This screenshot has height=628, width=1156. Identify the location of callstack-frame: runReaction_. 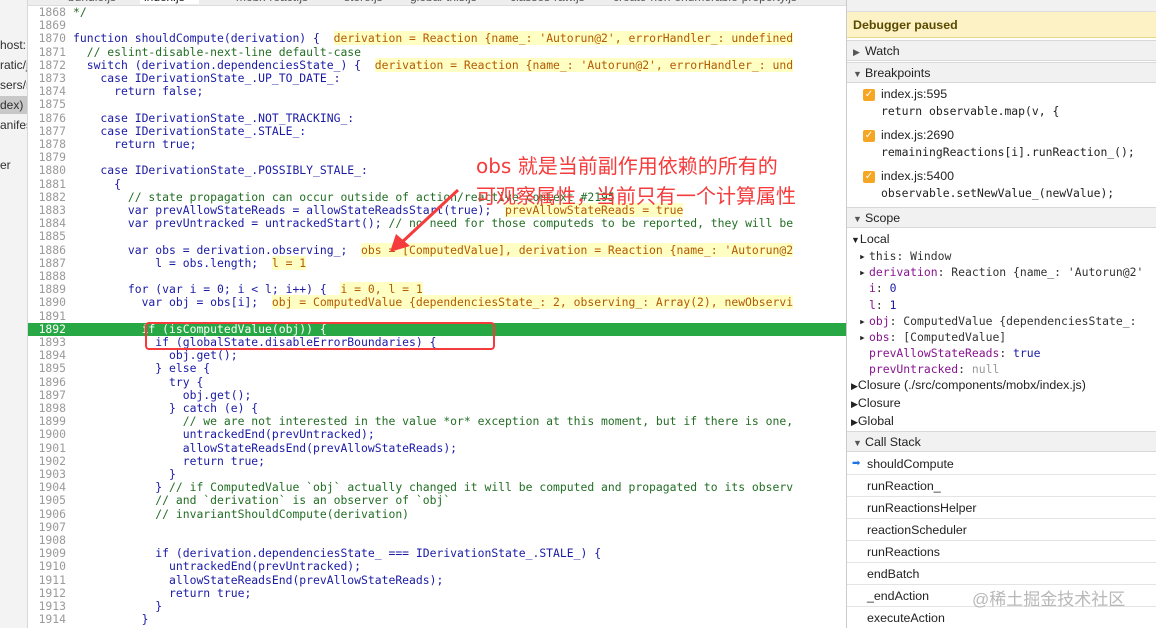
(1001, 486).